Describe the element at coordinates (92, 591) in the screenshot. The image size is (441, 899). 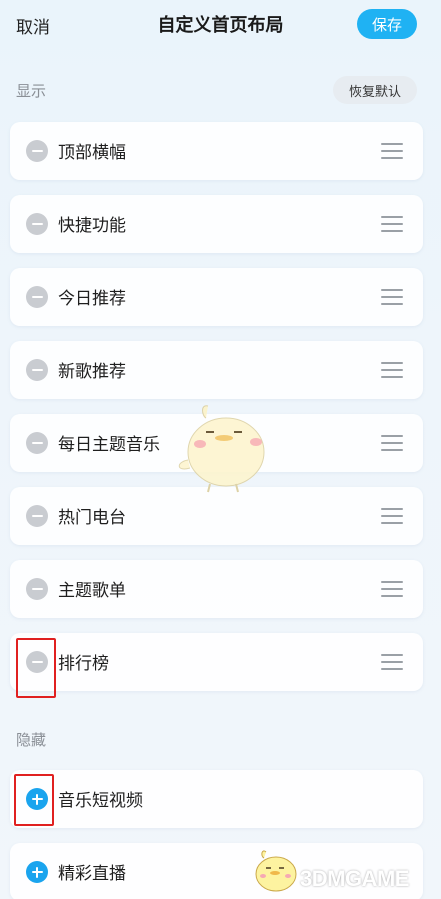
I see `item-label: 主题歌单` at that location.